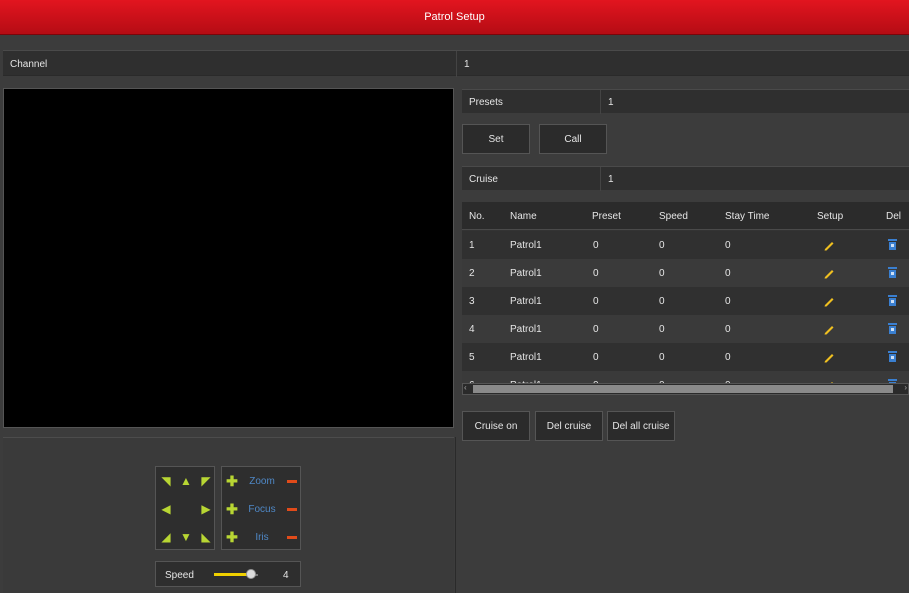 This screenshot has height=593, width=909. Describe the element at coordinates (477, 216) in the screenshot. I see `col-no: No.` at that location.